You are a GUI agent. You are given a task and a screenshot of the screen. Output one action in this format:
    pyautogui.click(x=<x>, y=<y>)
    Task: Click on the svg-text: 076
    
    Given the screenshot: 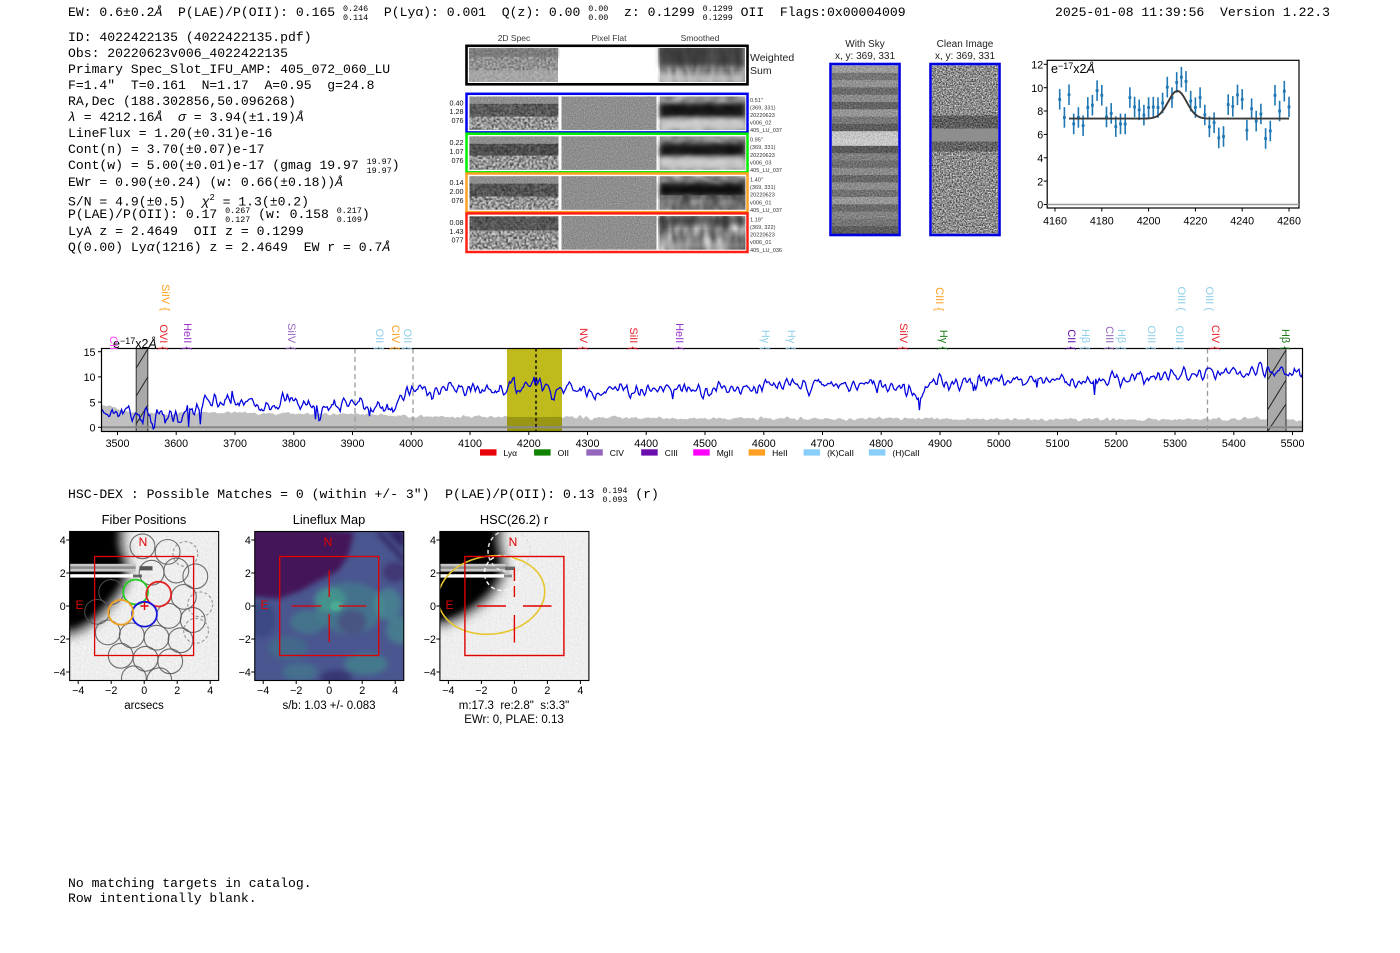 What is the action you would take?
    pyautogui.click(x=458, y=120)
    